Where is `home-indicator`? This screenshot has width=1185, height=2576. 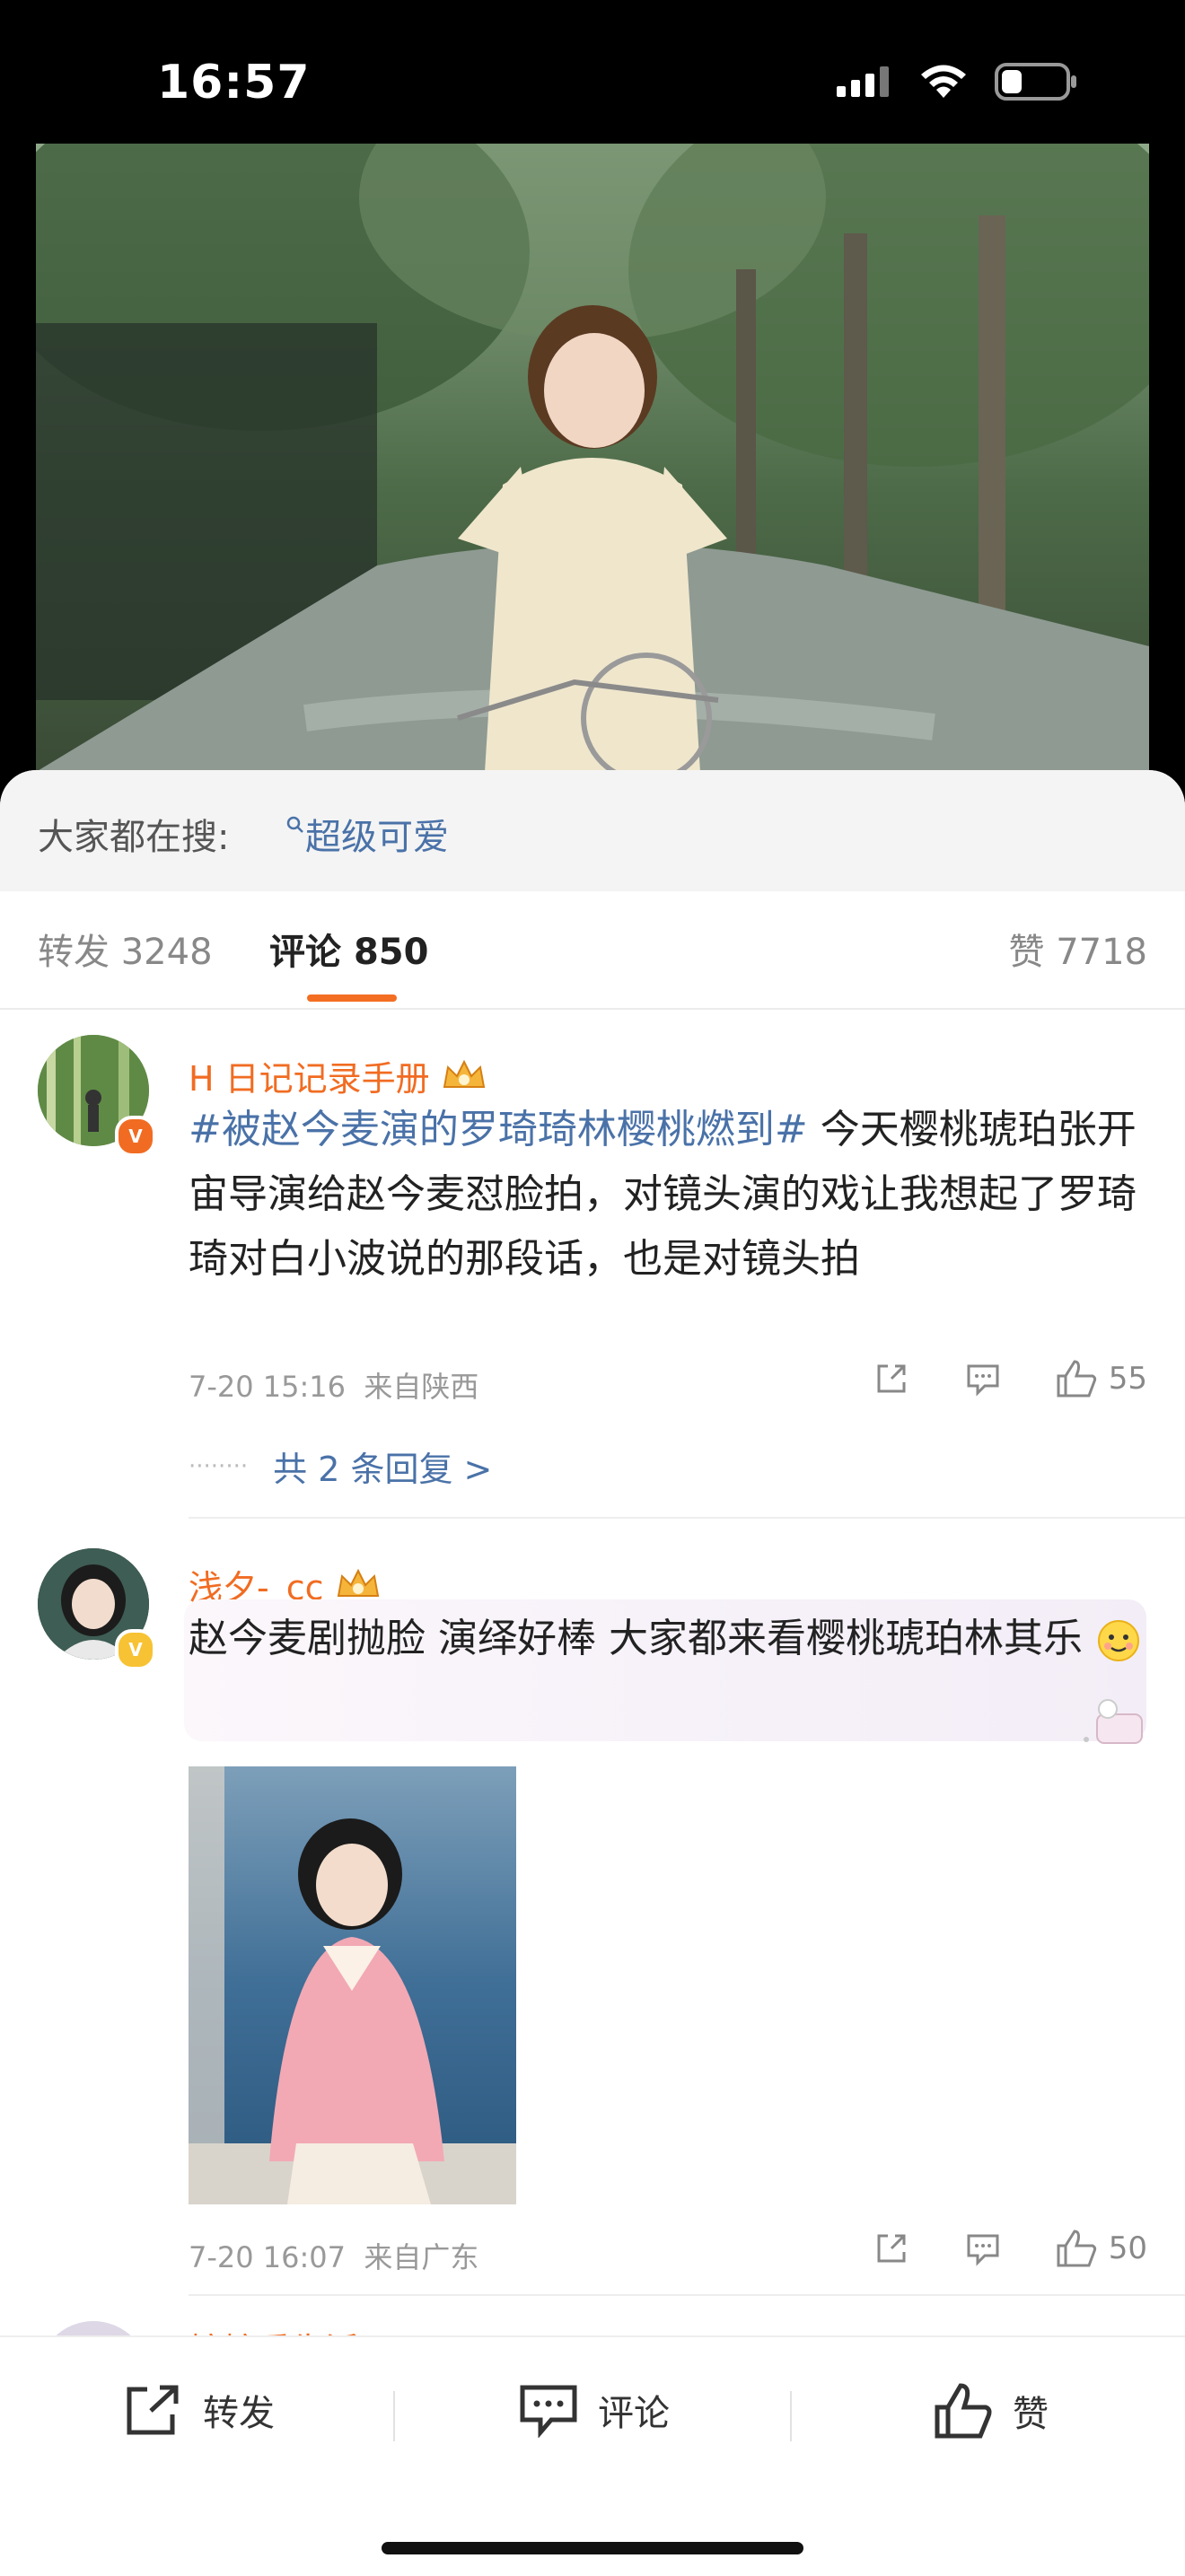
home-indicator is located at coordinates (592, 2548).